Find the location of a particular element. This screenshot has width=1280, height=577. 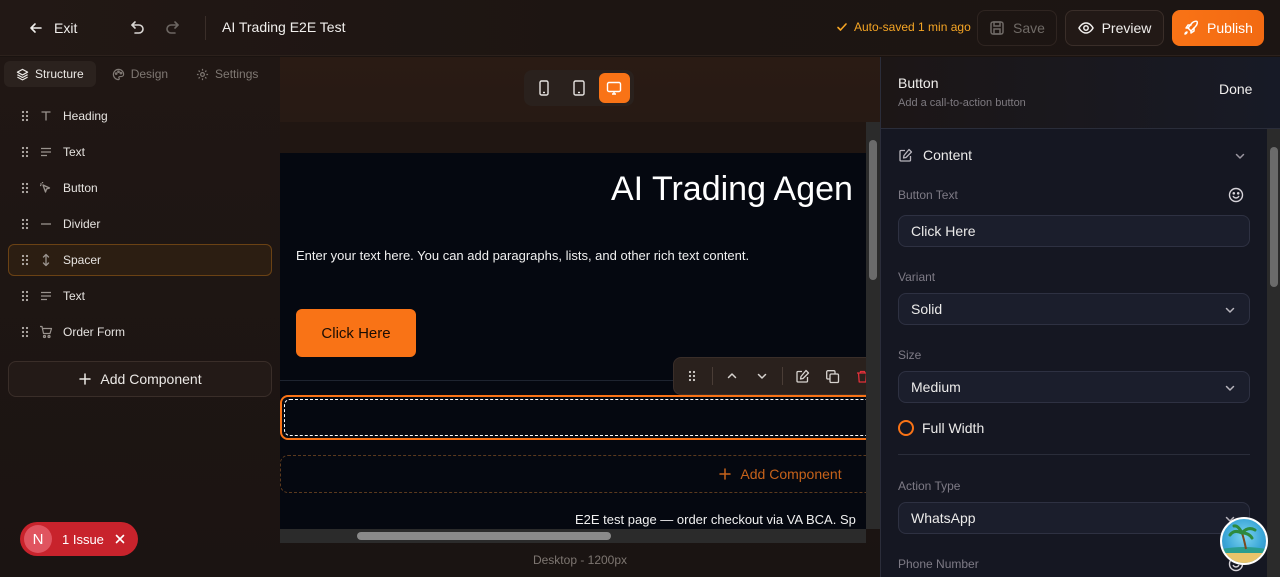

structure-tree: Heading Text Button Divider Spacer Text is located at coordinates (140, 226).